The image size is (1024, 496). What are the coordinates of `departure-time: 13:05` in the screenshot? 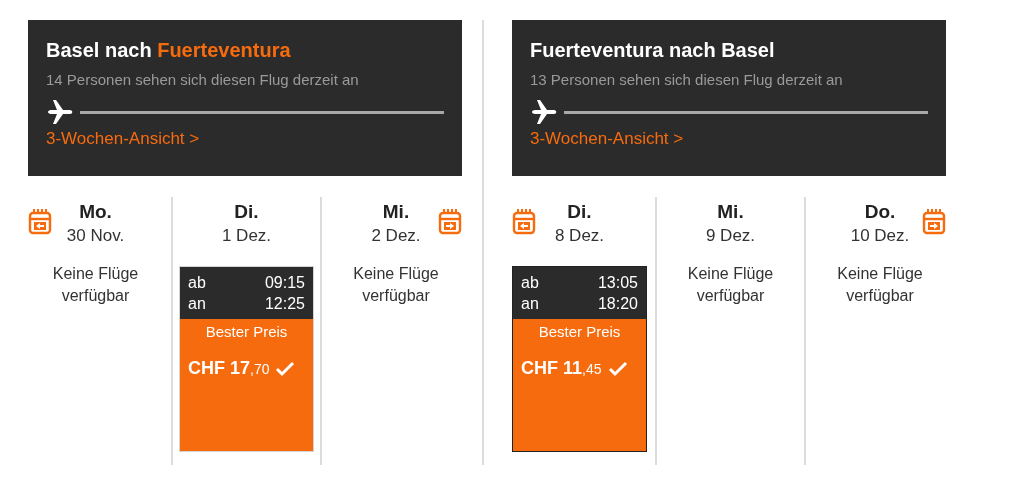 It's located at (617, 283).